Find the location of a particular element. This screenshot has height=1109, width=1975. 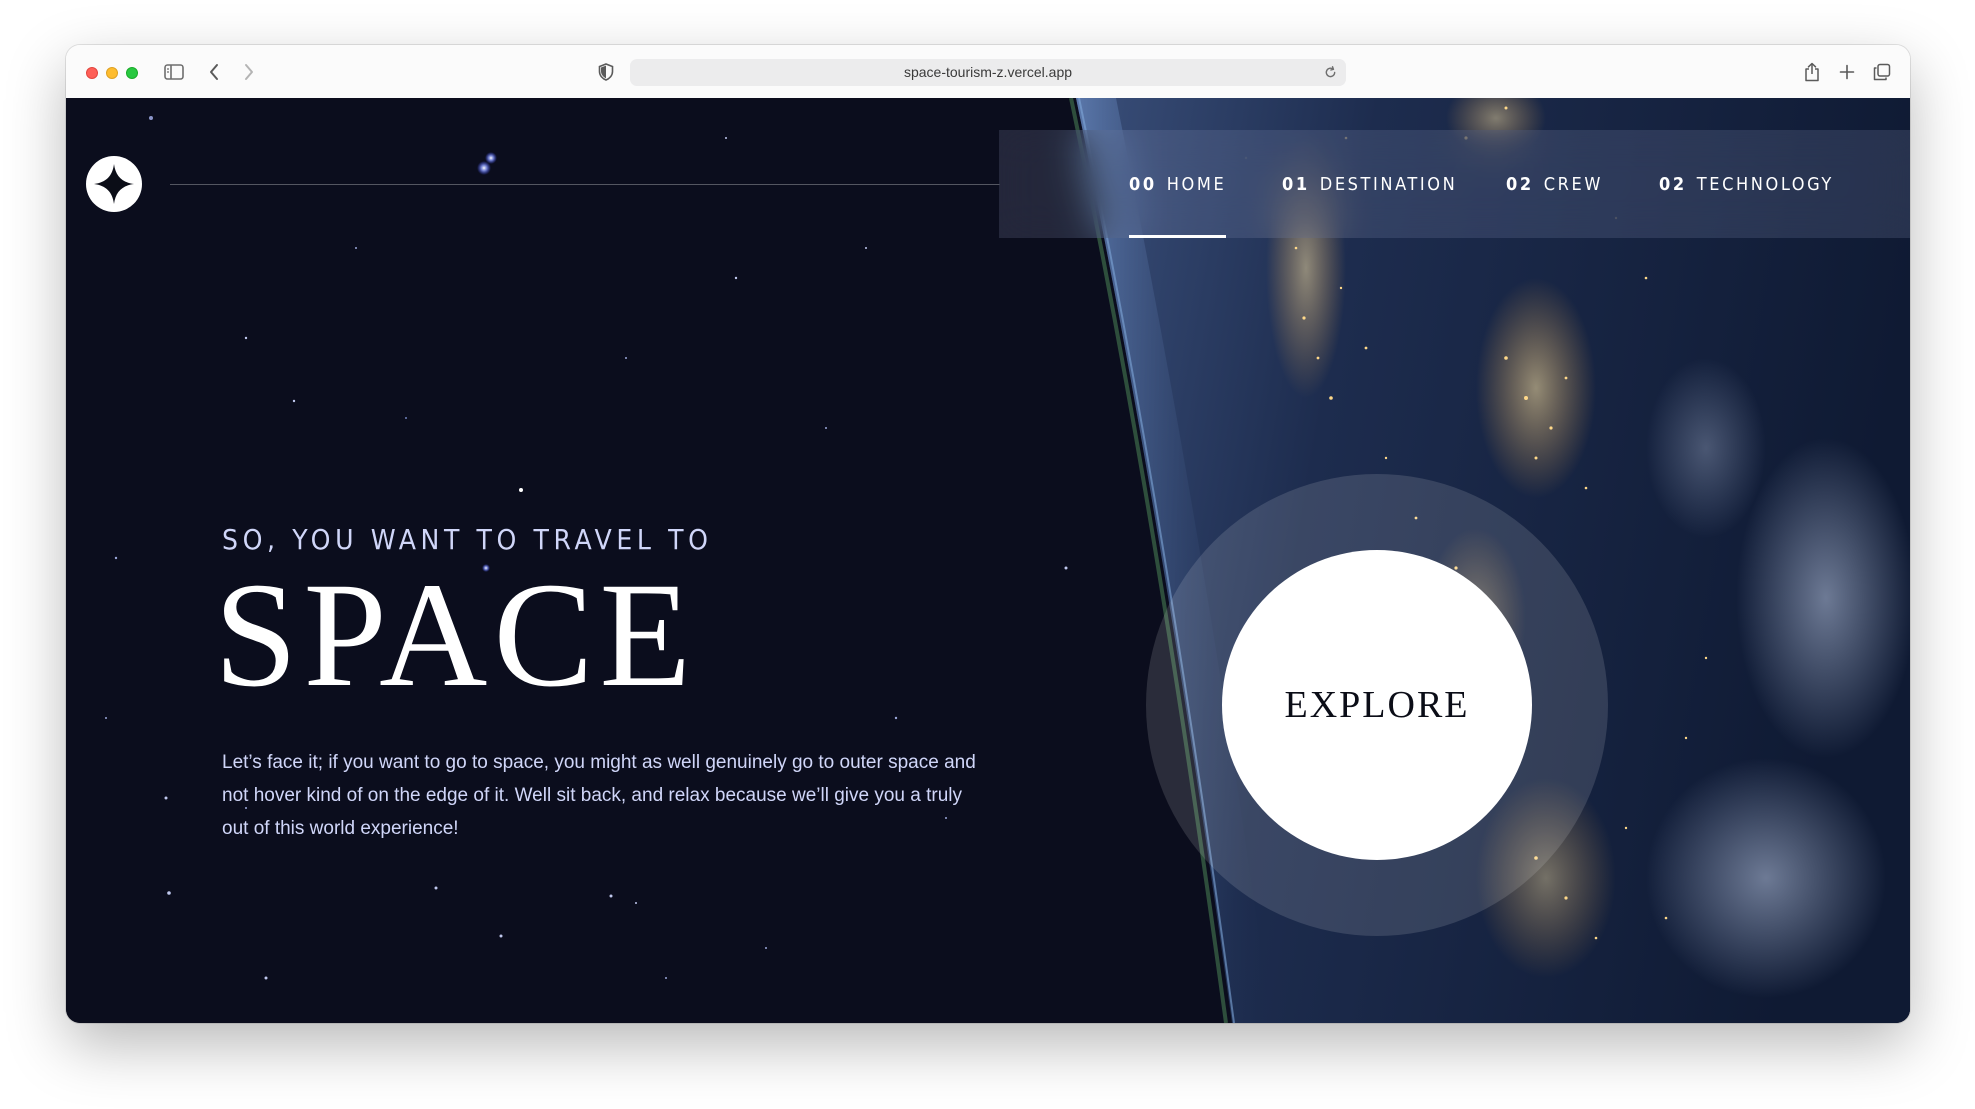

zoom-window-button is located at coordinates (132, 73).